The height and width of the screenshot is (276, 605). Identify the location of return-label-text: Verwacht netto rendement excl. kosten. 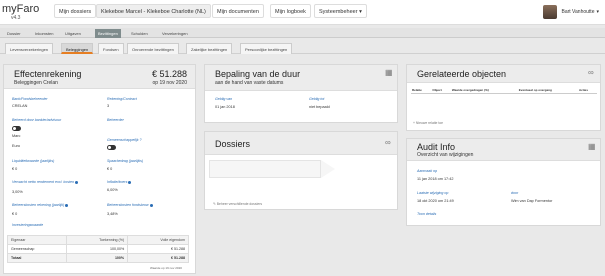
(43, 182).